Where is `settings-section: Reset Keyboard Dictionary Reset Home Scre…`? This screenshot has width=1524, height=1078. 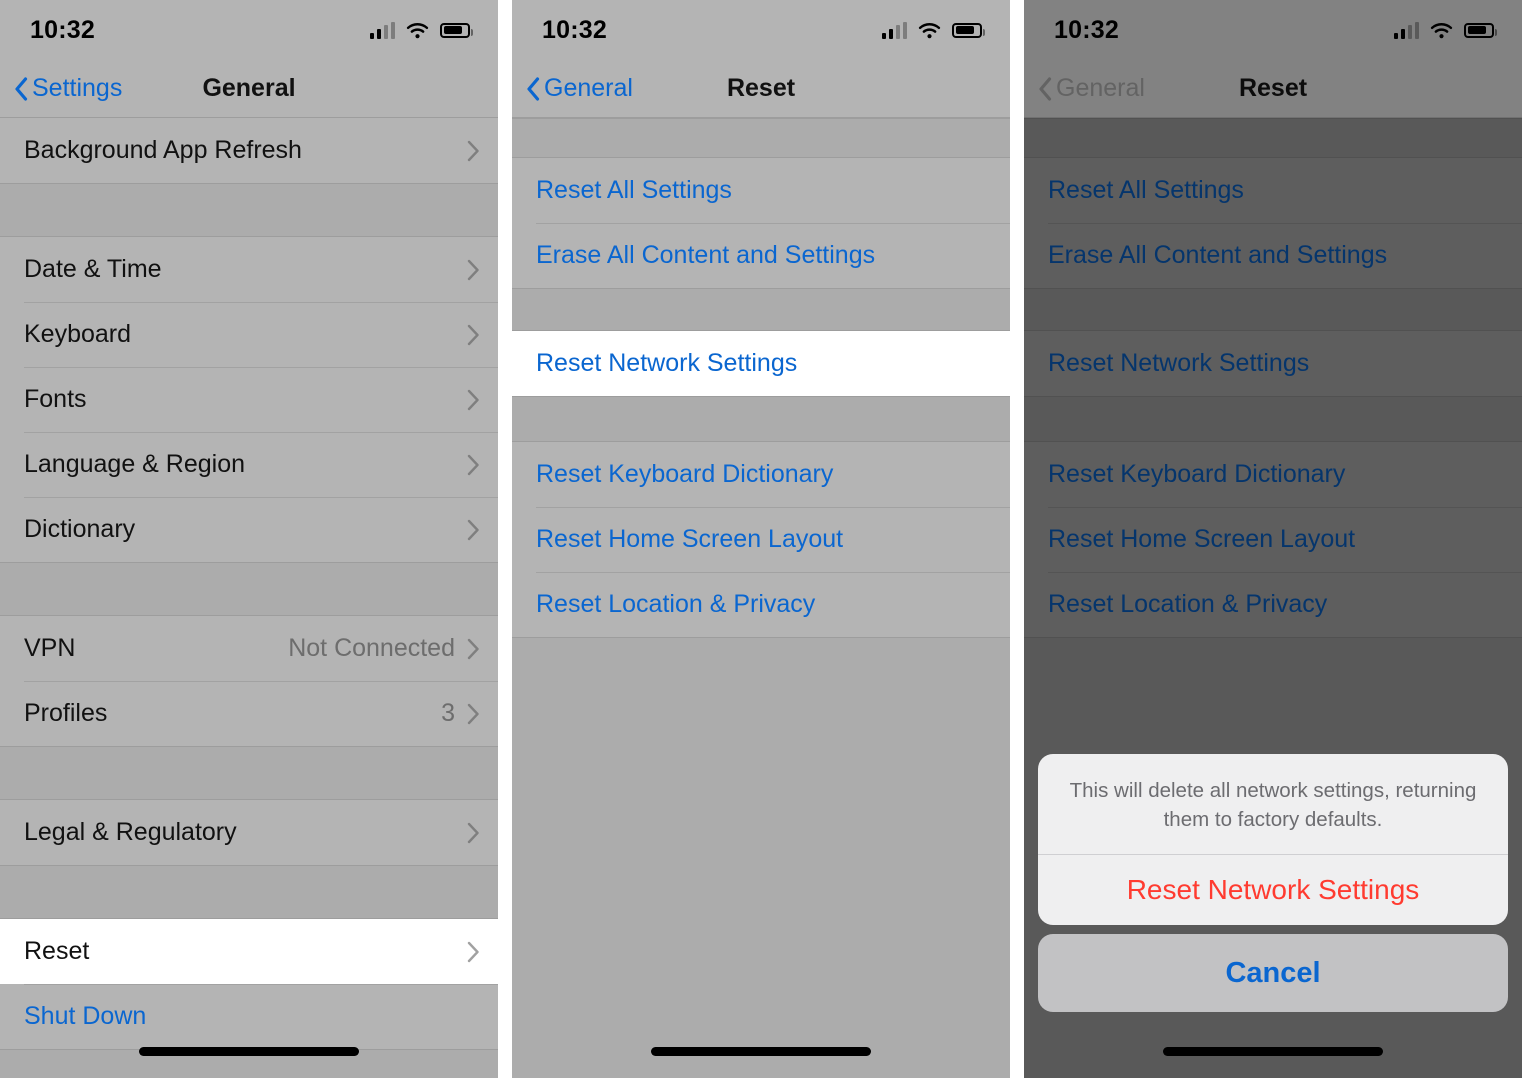
settings-section: Reset Keyboard Dictionary Reset Home Scre… is located at coordinates (1273, 539).